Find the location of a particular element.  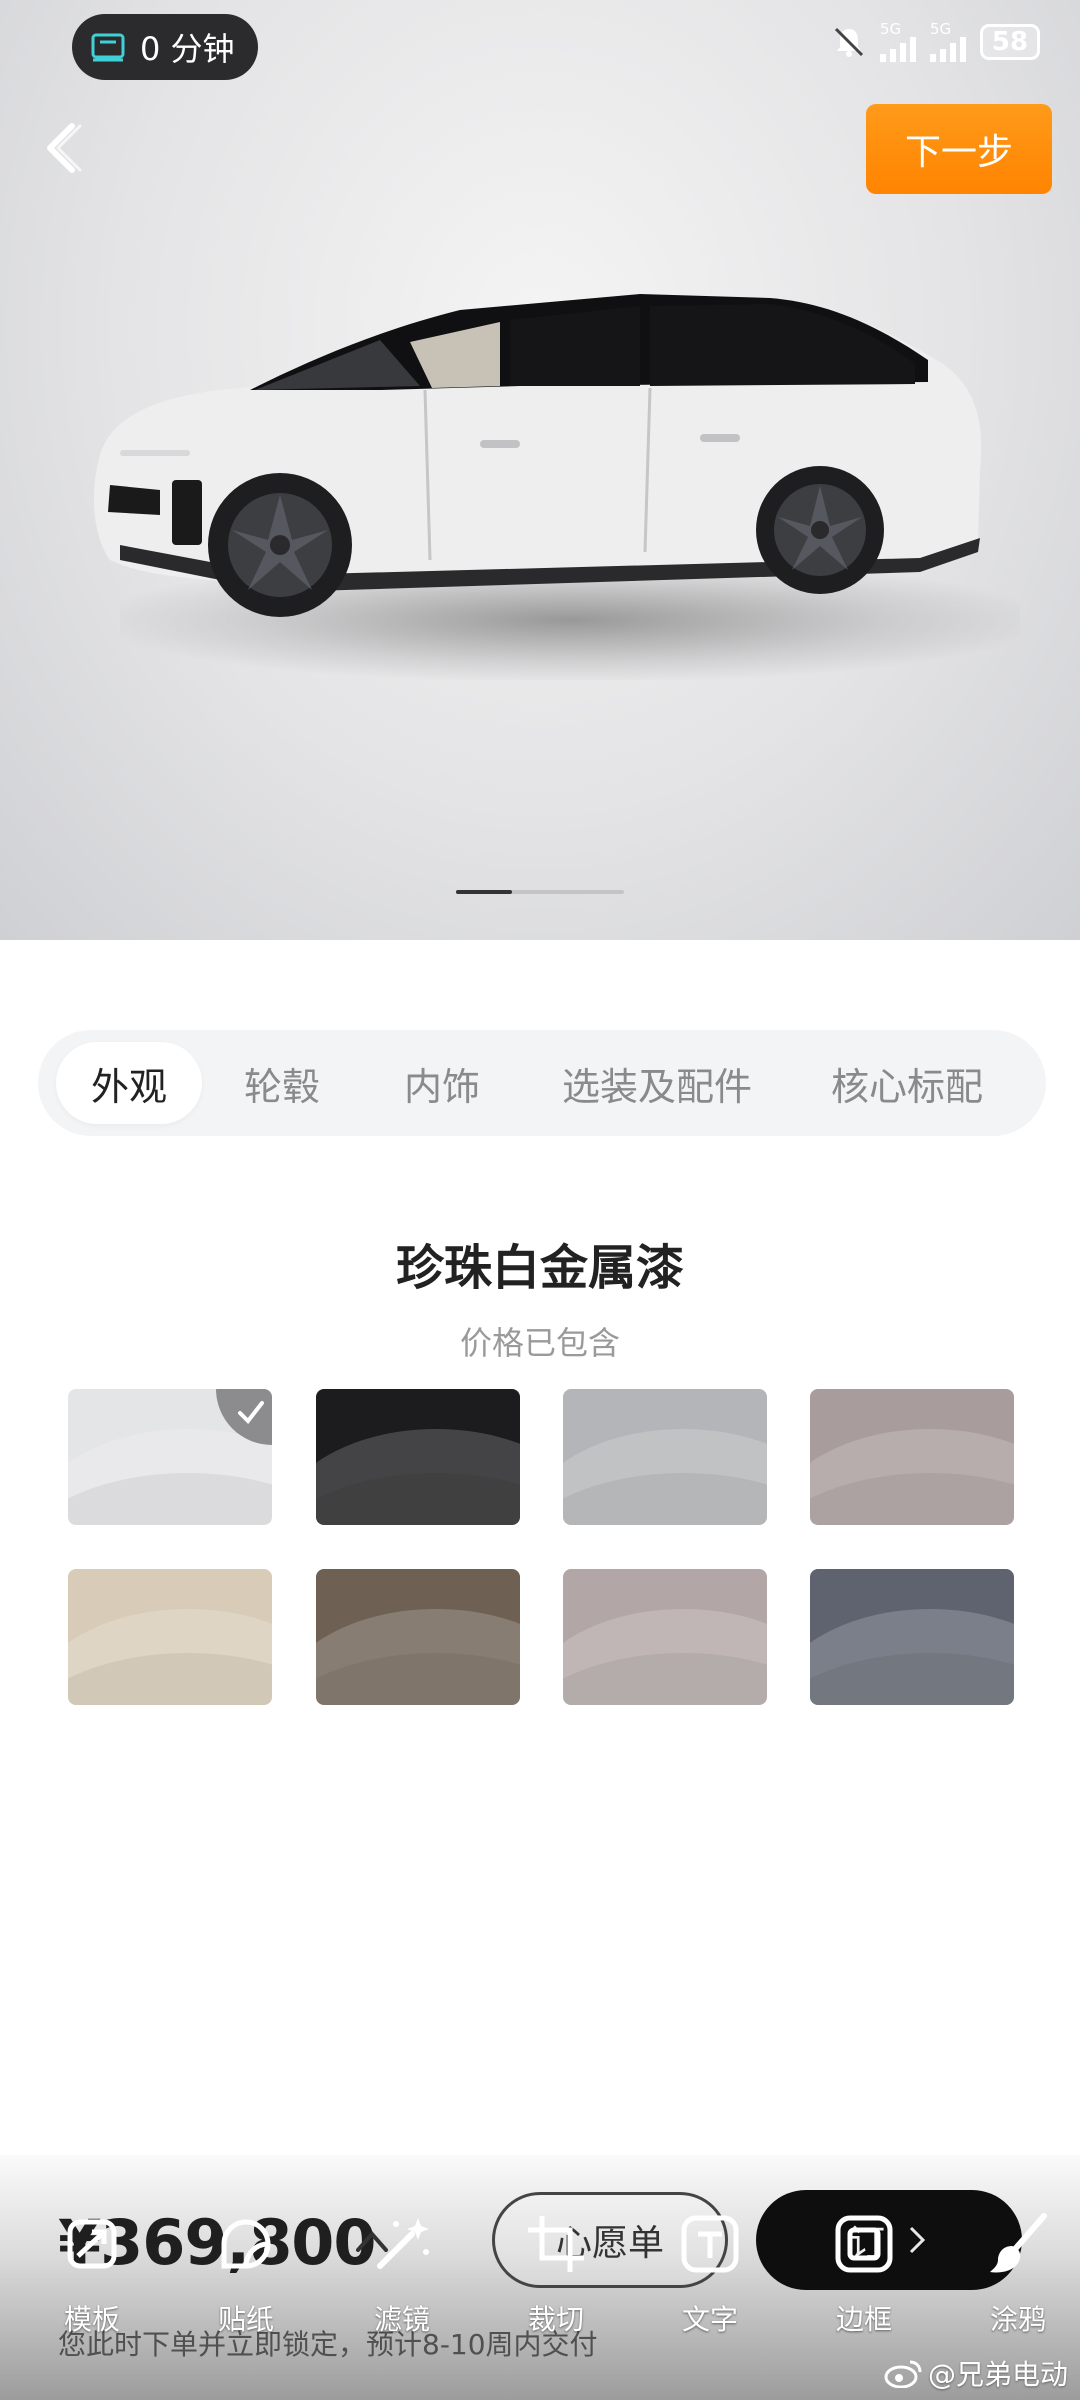

battery-level: 58 is located at coordinates (1010, 42).